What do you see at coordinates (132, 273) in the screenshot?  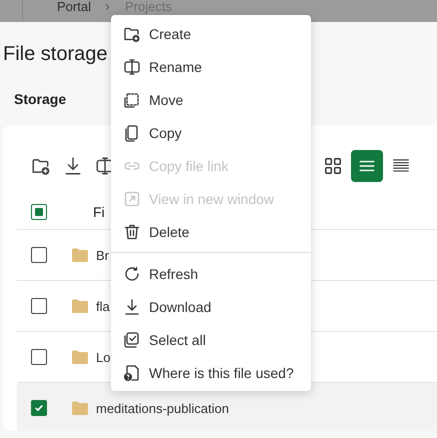 I see `refresh-icon` at bounding box center [132, 273].